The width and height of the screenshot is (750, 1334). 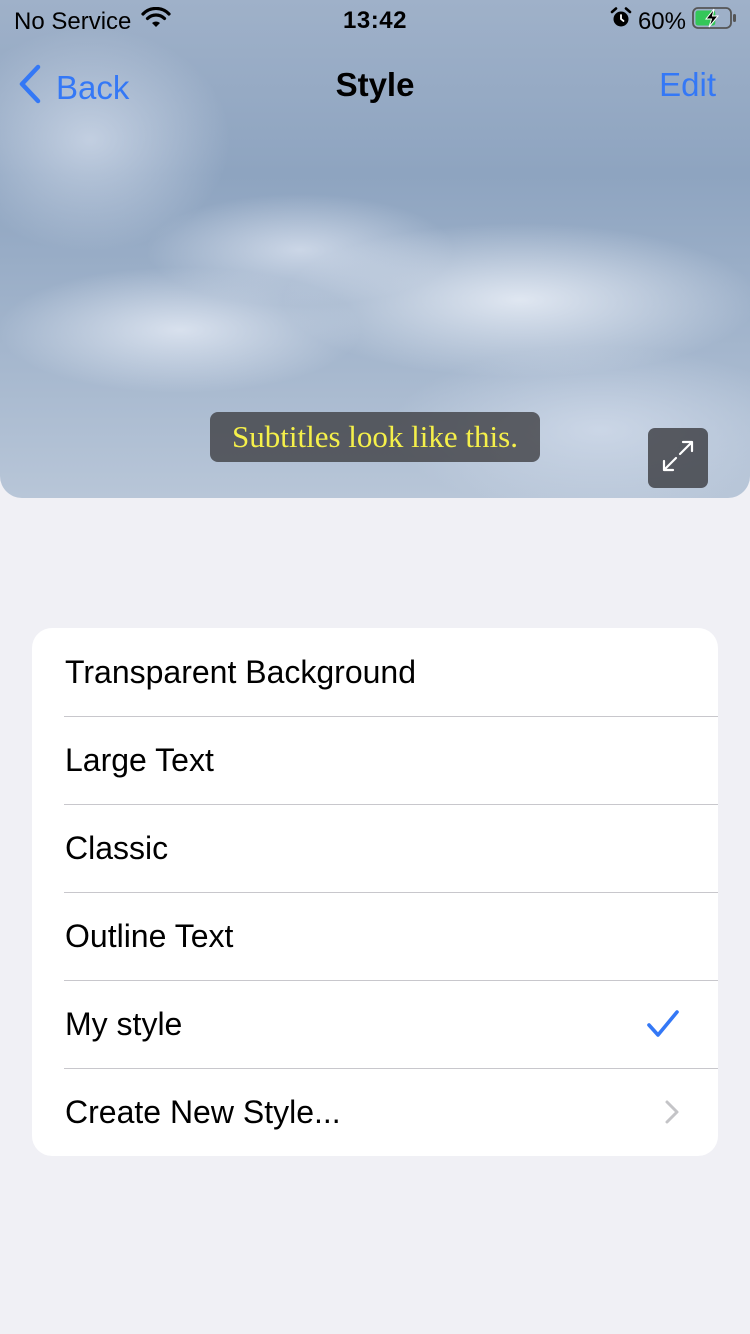 What do you see at coordinates (375, 760) in the screenshot?
I see `style-row-large-text: Large Text` at bounding box center [375, 760].